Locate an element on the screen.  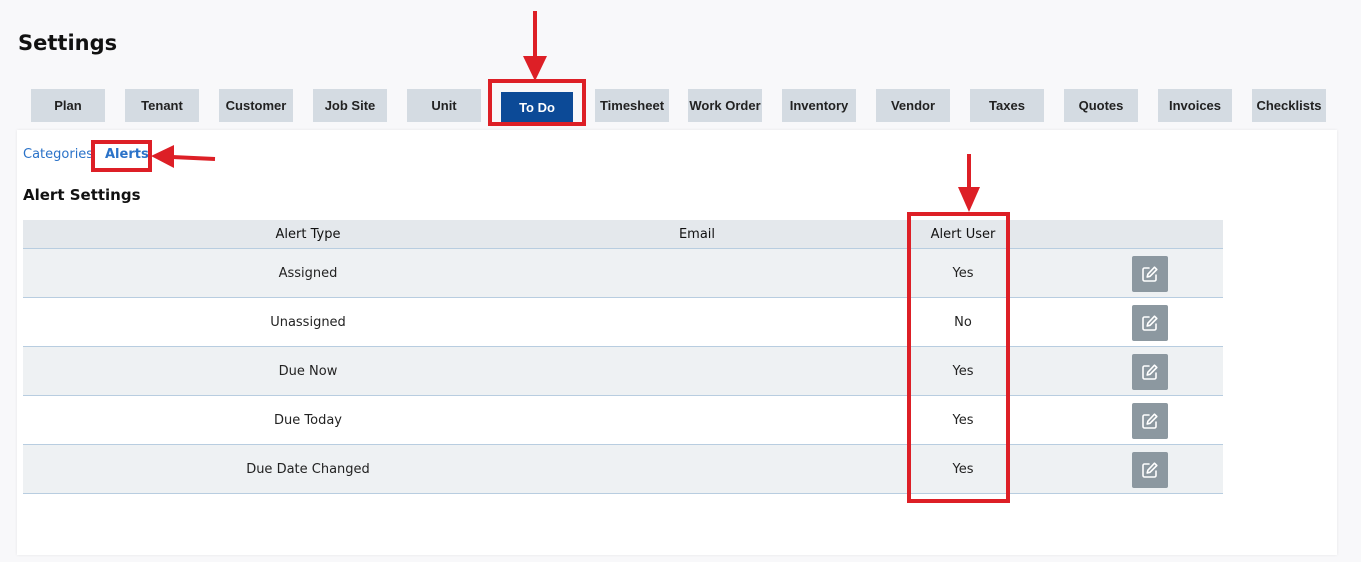
tab-tenant: Tenant is located at coordinates (162, 105).